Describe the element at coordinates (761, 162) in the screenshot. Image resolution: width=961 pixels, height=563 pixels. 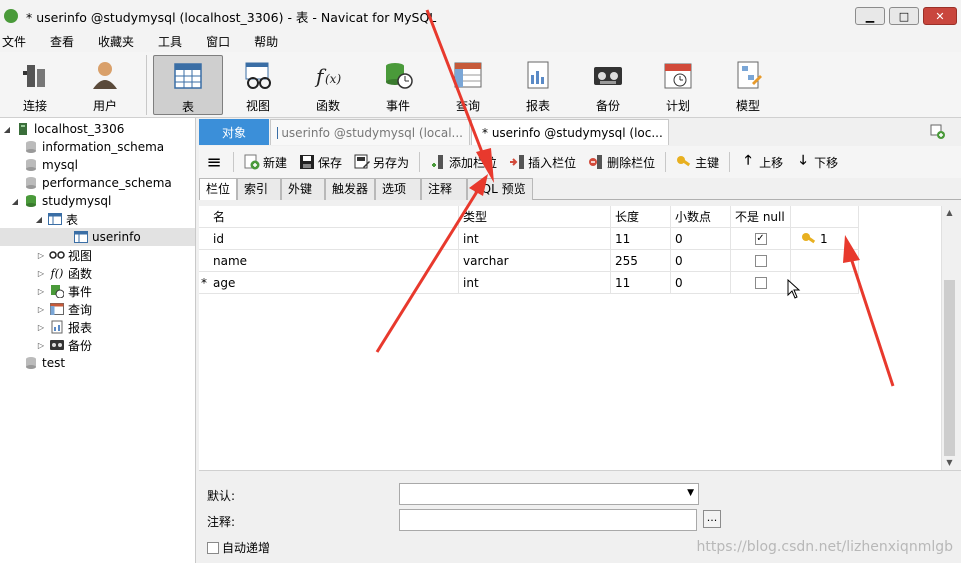
I see `move-up-button: 🡑 上移` at that location.